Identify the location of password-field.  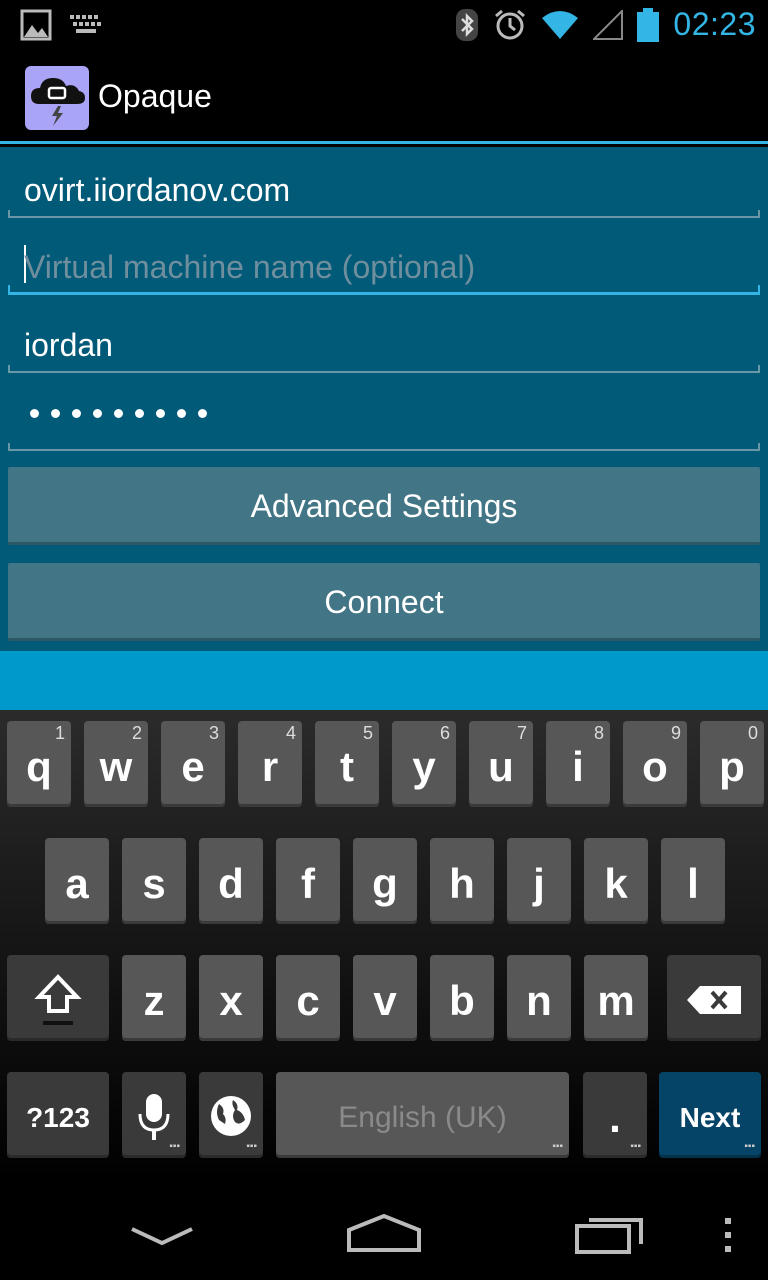
(384, 419).